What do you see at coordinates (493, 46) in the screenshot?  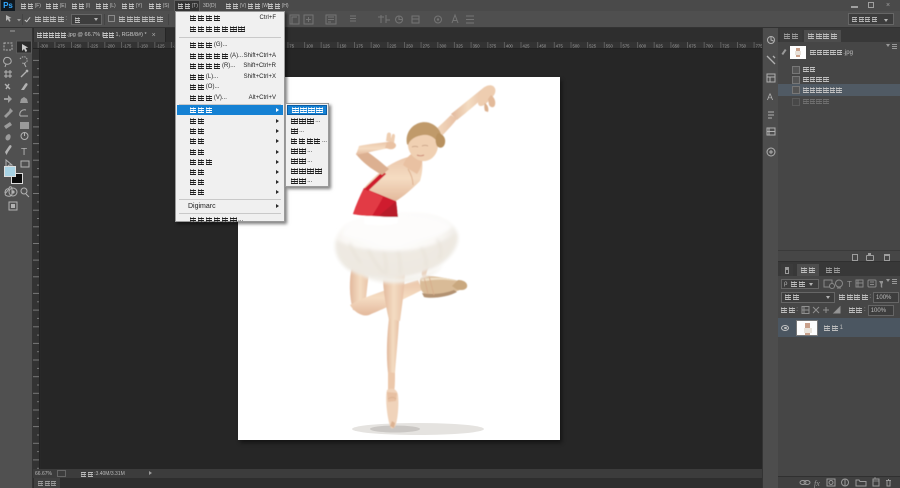 I see `svg-text: 375` at bounding box center [493, 46].